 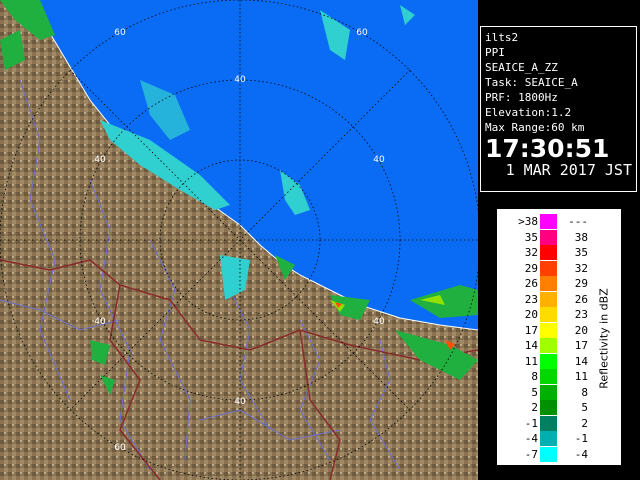 I want to click on legend-high-value: 23, so click(x=581, y=314).